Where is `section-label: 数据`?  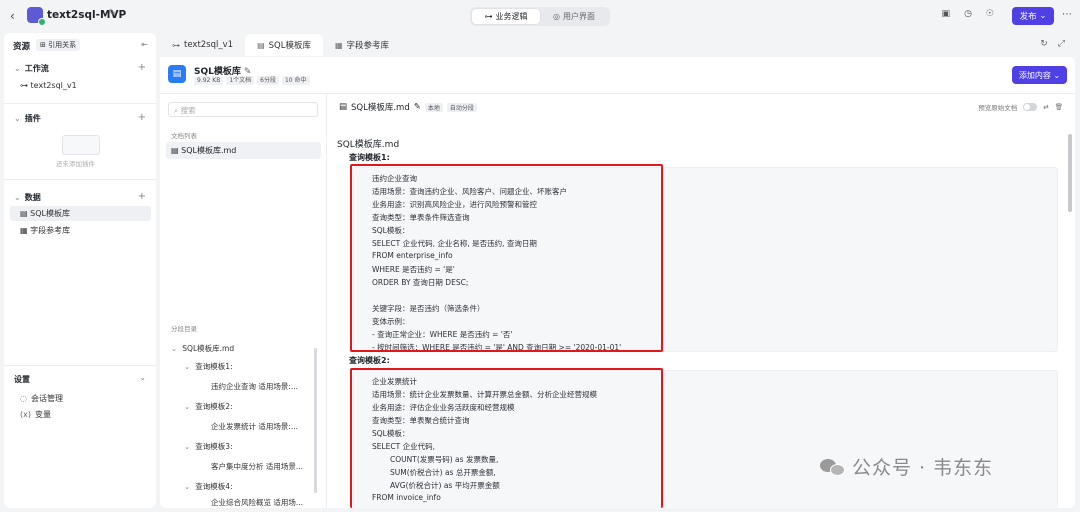
section-label: 数据 is located at coordinates (32, 197).